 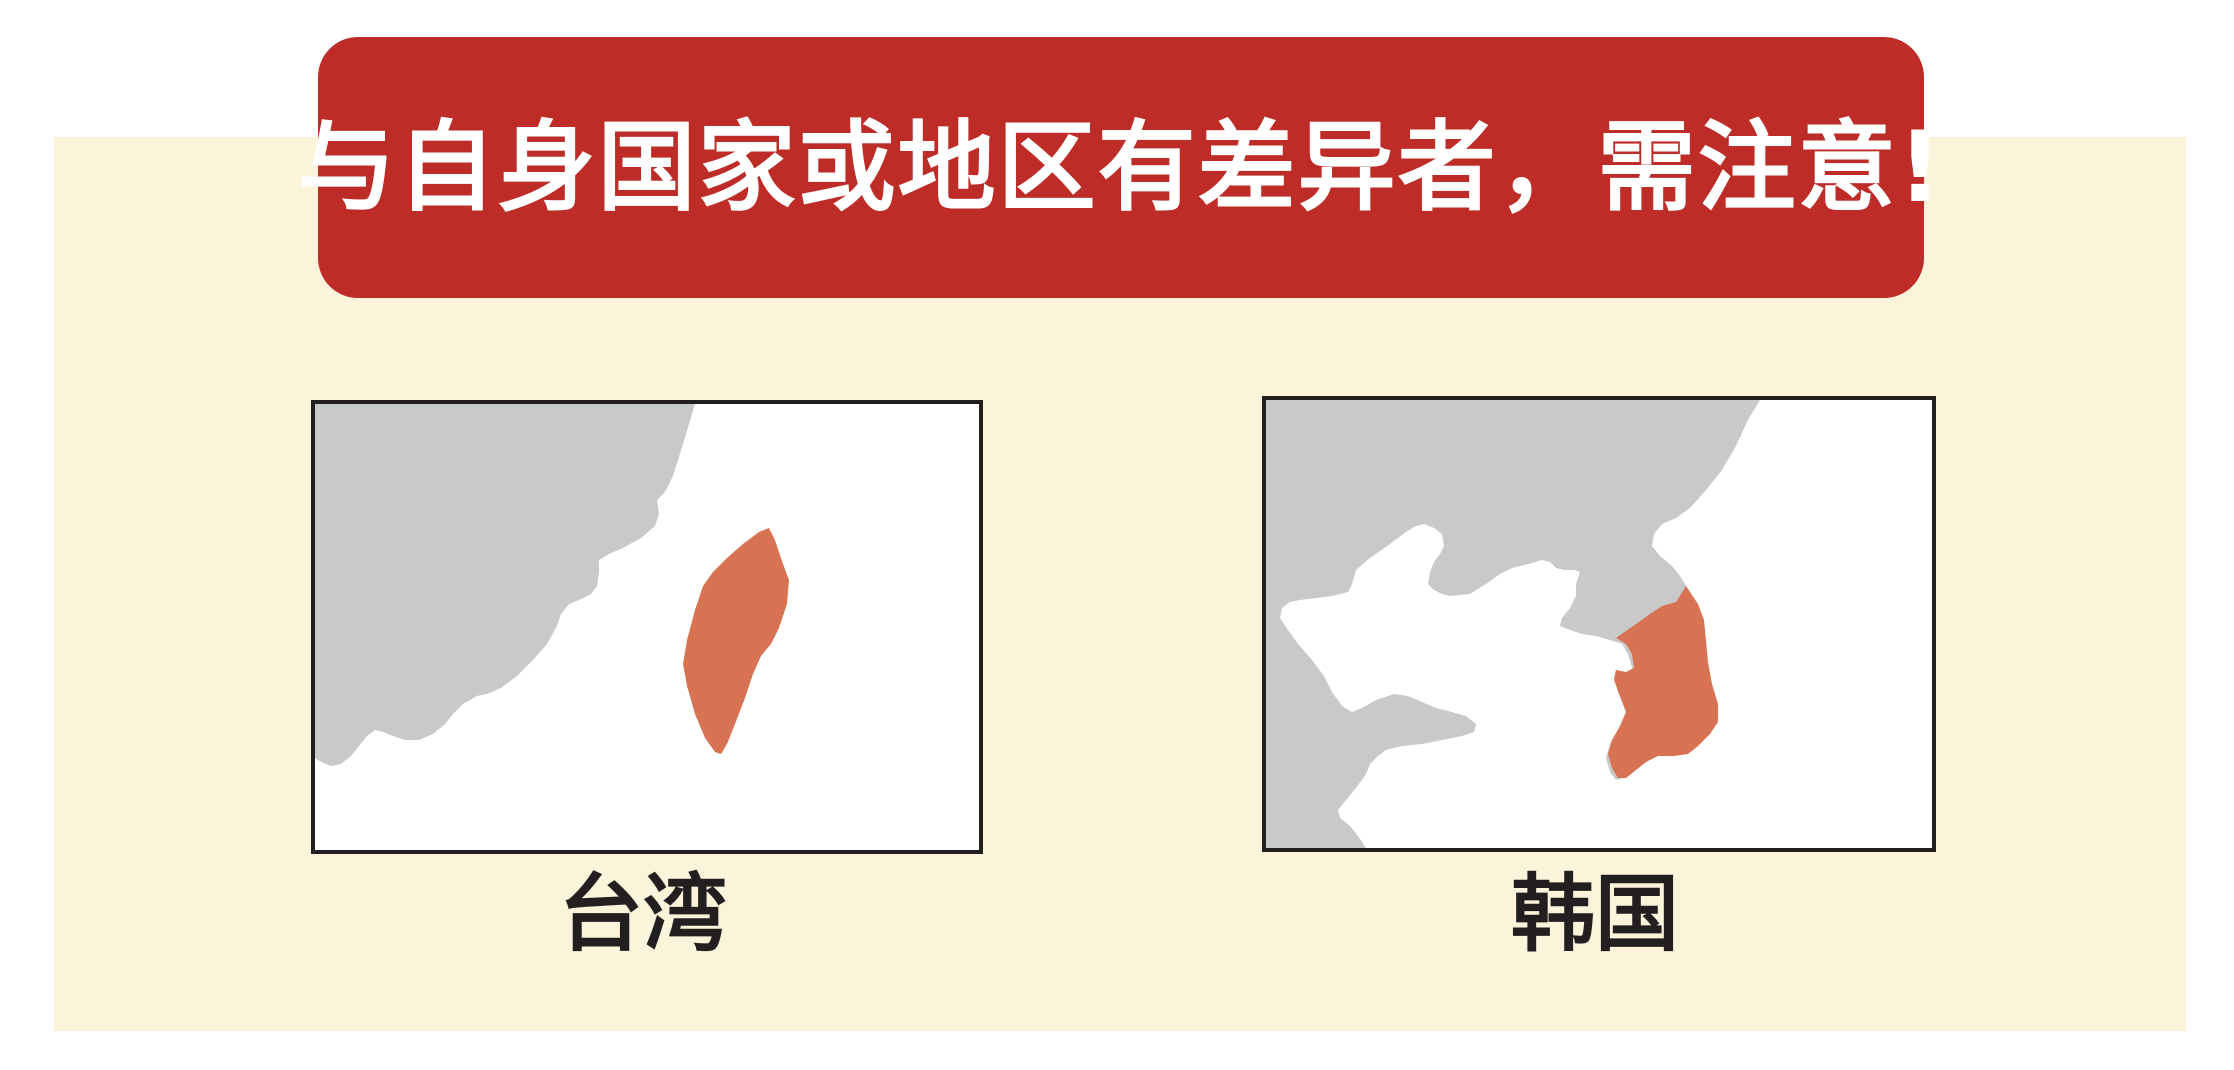 I want to click on map-korea-svg, so click(x=1513, y=624).